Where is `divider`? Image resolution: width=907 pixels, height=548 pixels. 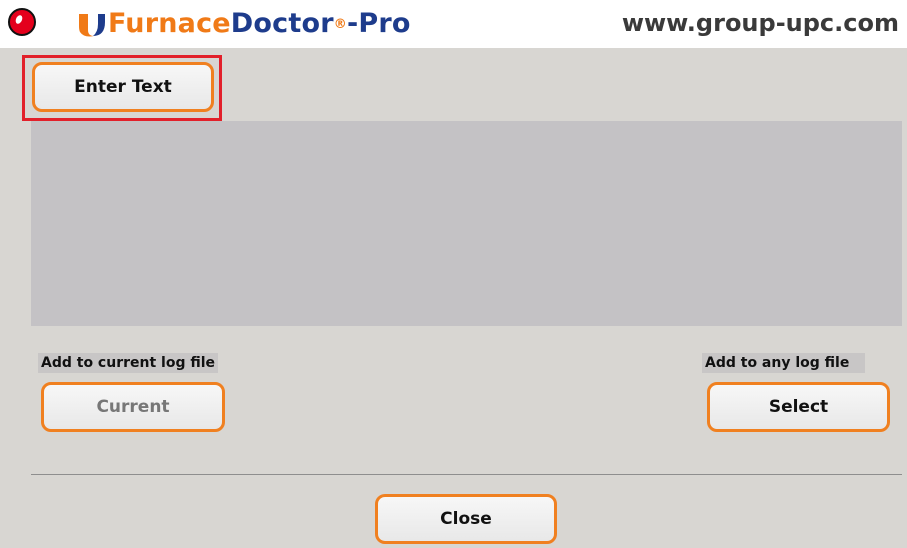
divider is located at coordinates (466, 474).